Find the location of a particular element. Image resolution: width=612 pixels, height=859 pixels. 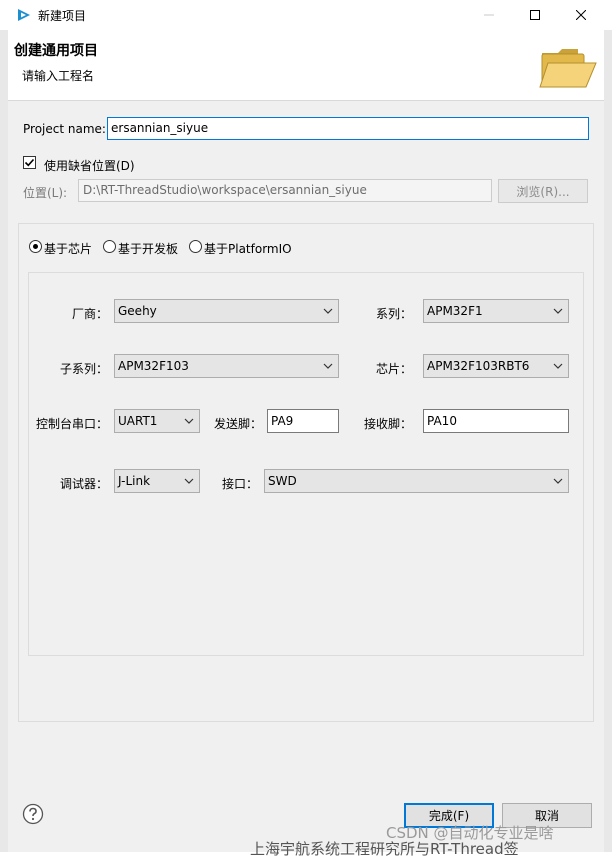

radio-platformio is located at coordinates (195, 246).